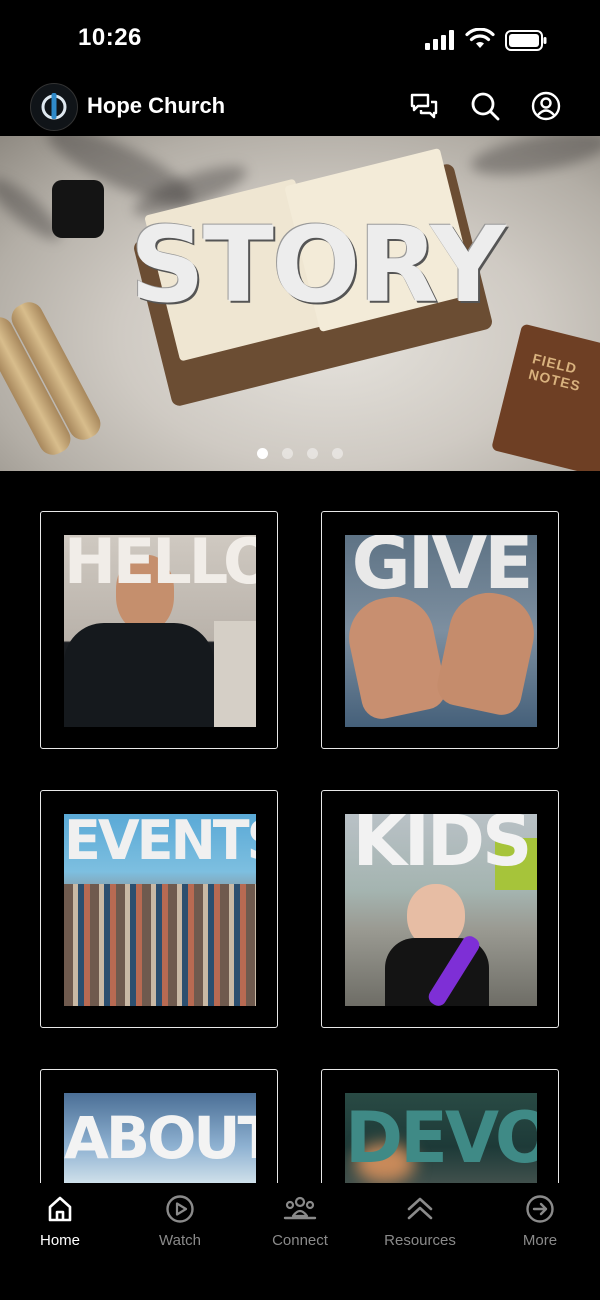 The width and height of the screenshot is (600, 1300). What do you see at coordinates (546, 106) in the screenshot?
I see `profile-icon` at bounding box center [546, 106].